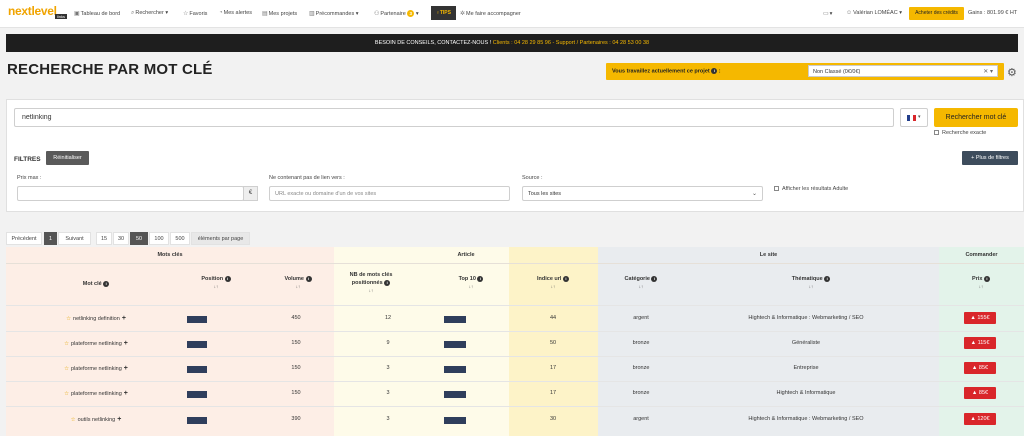  Describe the element at coordinates (980, 343) in the screenshot. I see `price-order-button: ▲ 115€` at that location.